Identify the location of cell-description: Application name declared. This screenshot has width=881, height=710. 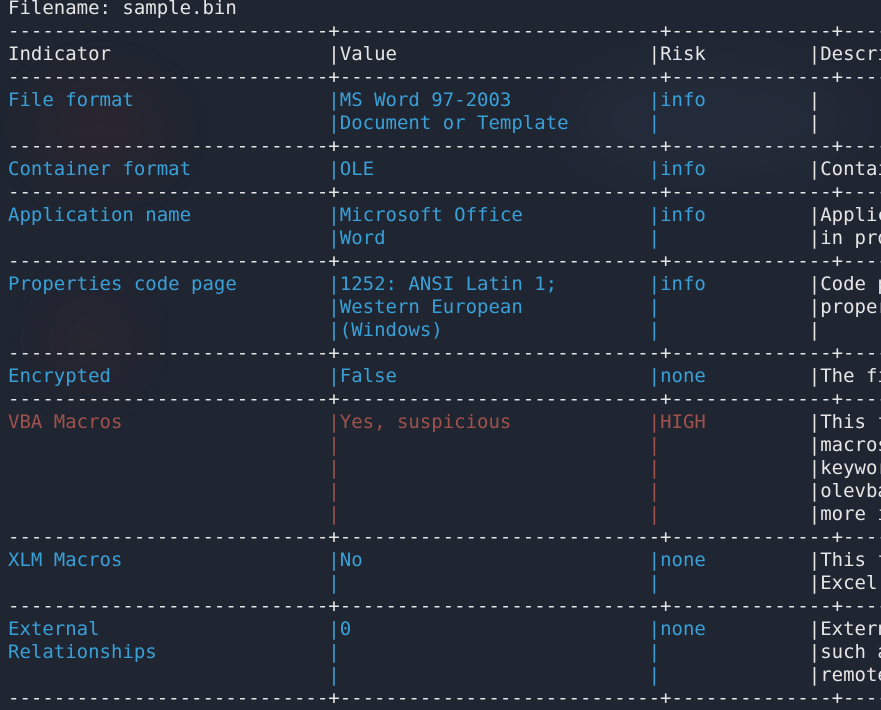
(850, 215).